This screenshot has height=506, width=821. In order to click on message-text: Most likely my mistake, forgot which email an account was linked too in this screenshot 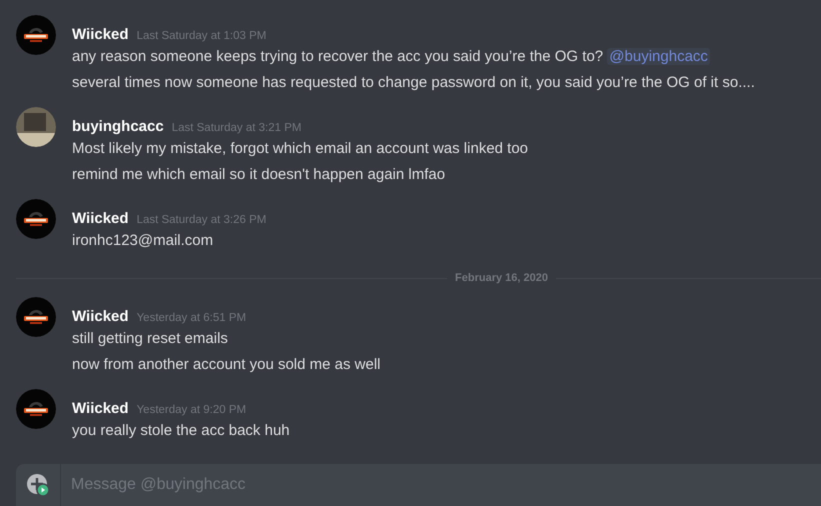, I will do `click(300, 149)`.